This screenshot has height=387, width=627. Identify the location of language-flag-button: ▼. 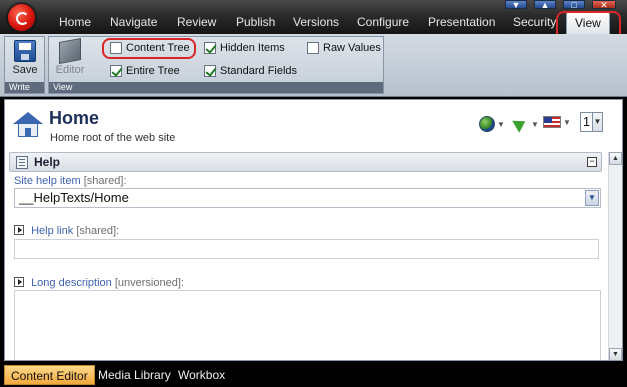
(557, 122).